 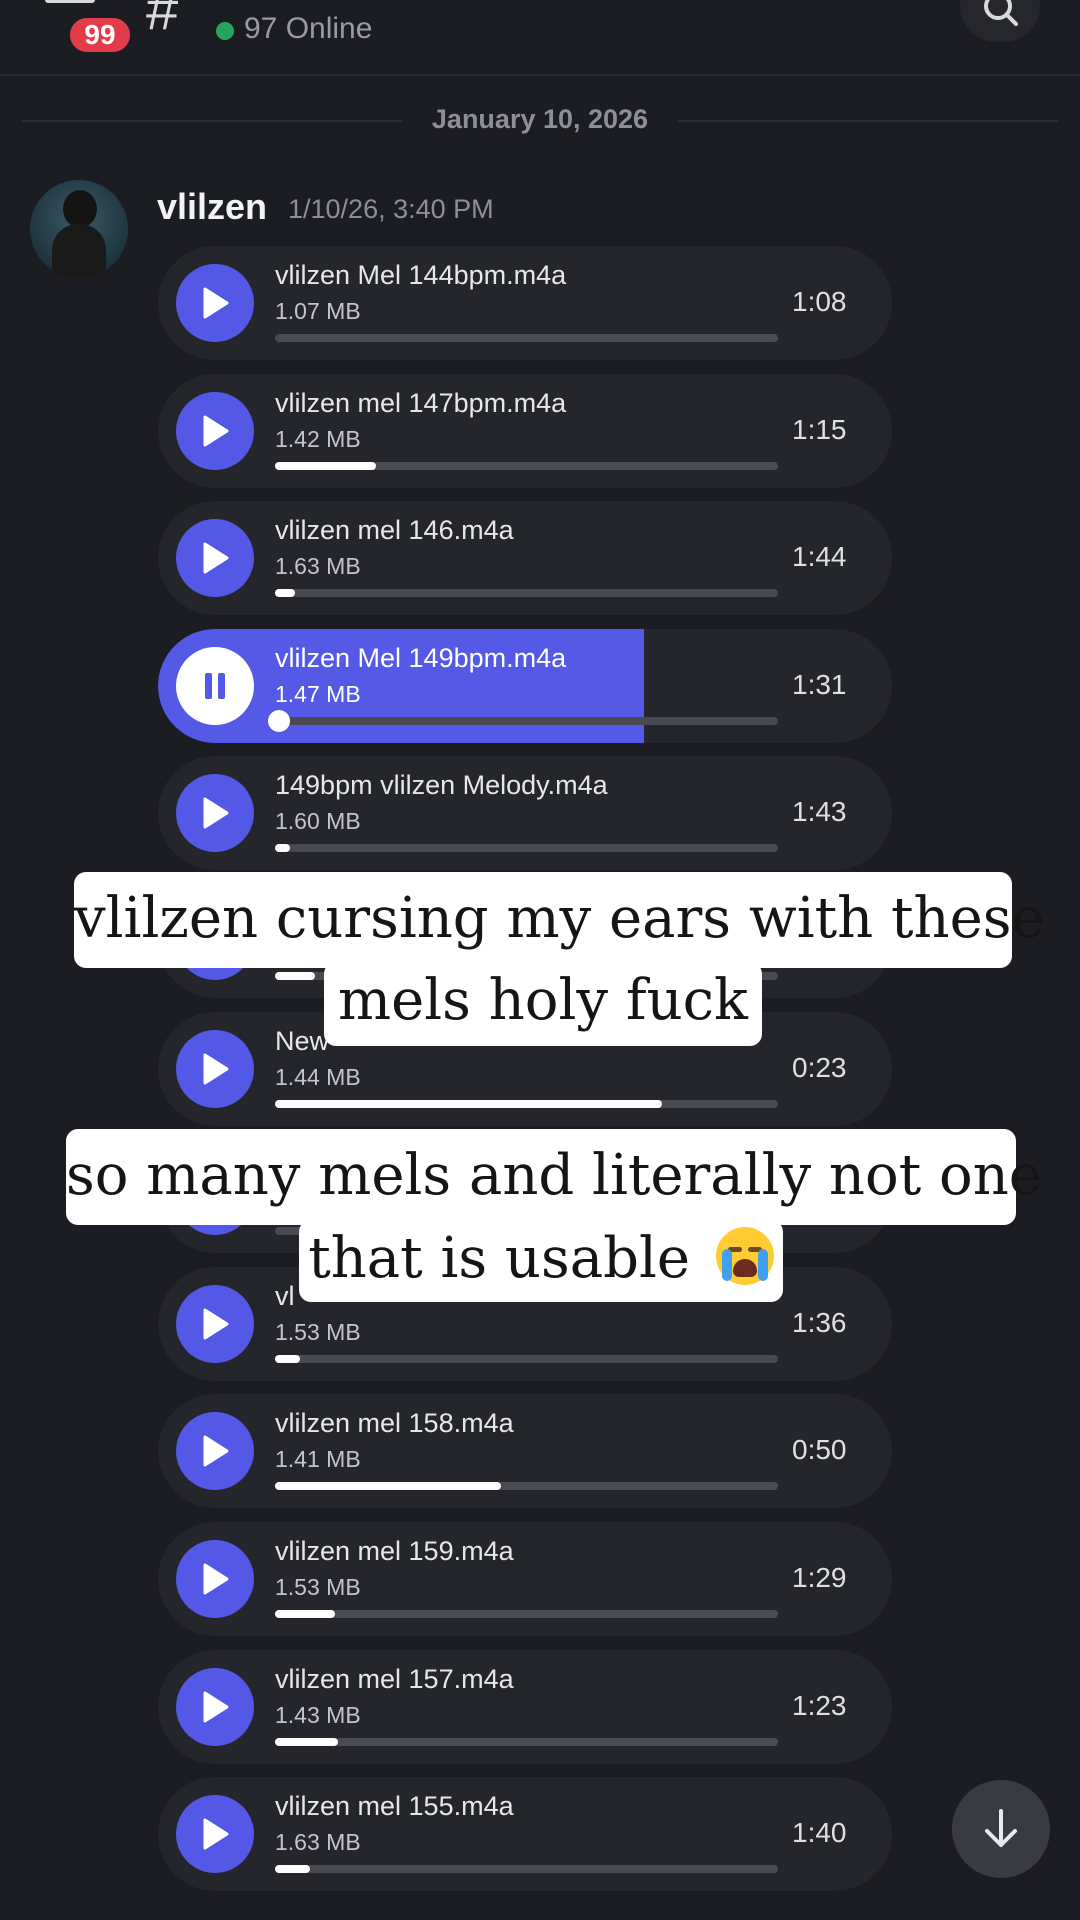 I want to click on audio-attachment: vlilzen mel 155.m4a 1.63 MB 1:40, so click(x=525, y=1834).